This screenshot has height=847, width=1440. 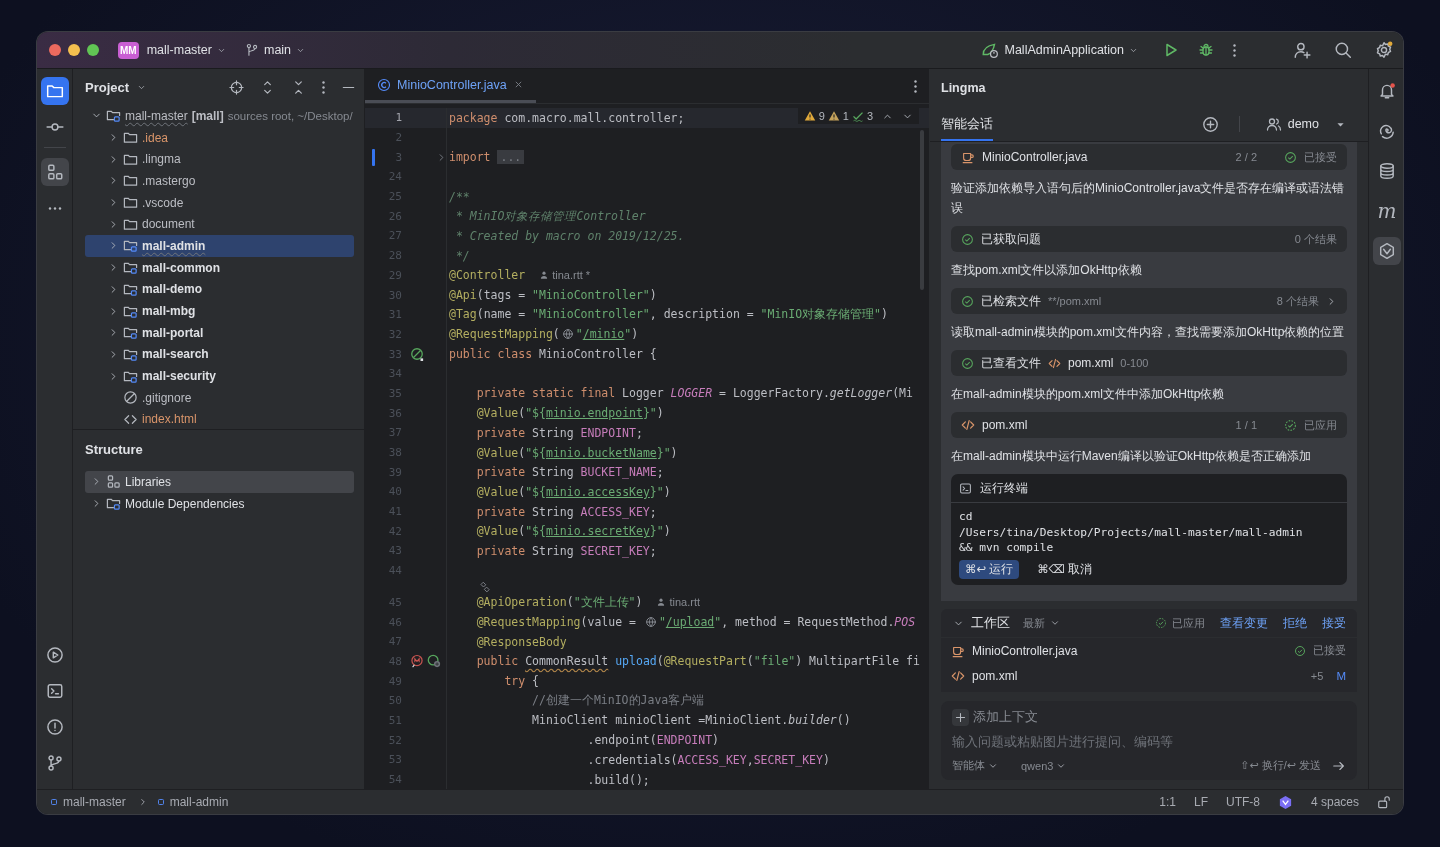 I want to click on action-link: 接受, so click(x=1334, y=623).